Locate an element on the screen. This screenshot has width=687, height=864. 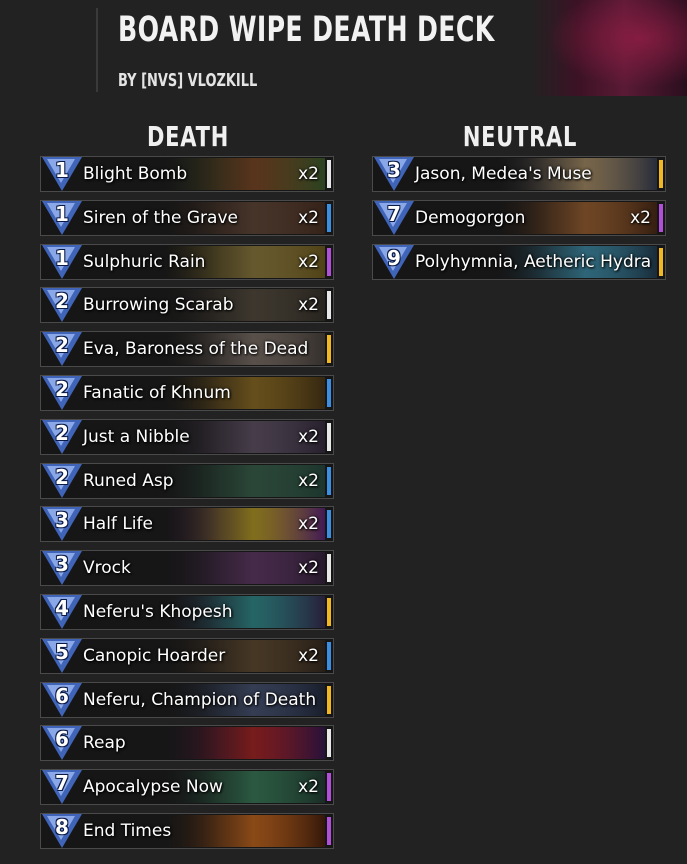
card-row: 7 Demogorgon x2 is located at coordinates (519, 217).